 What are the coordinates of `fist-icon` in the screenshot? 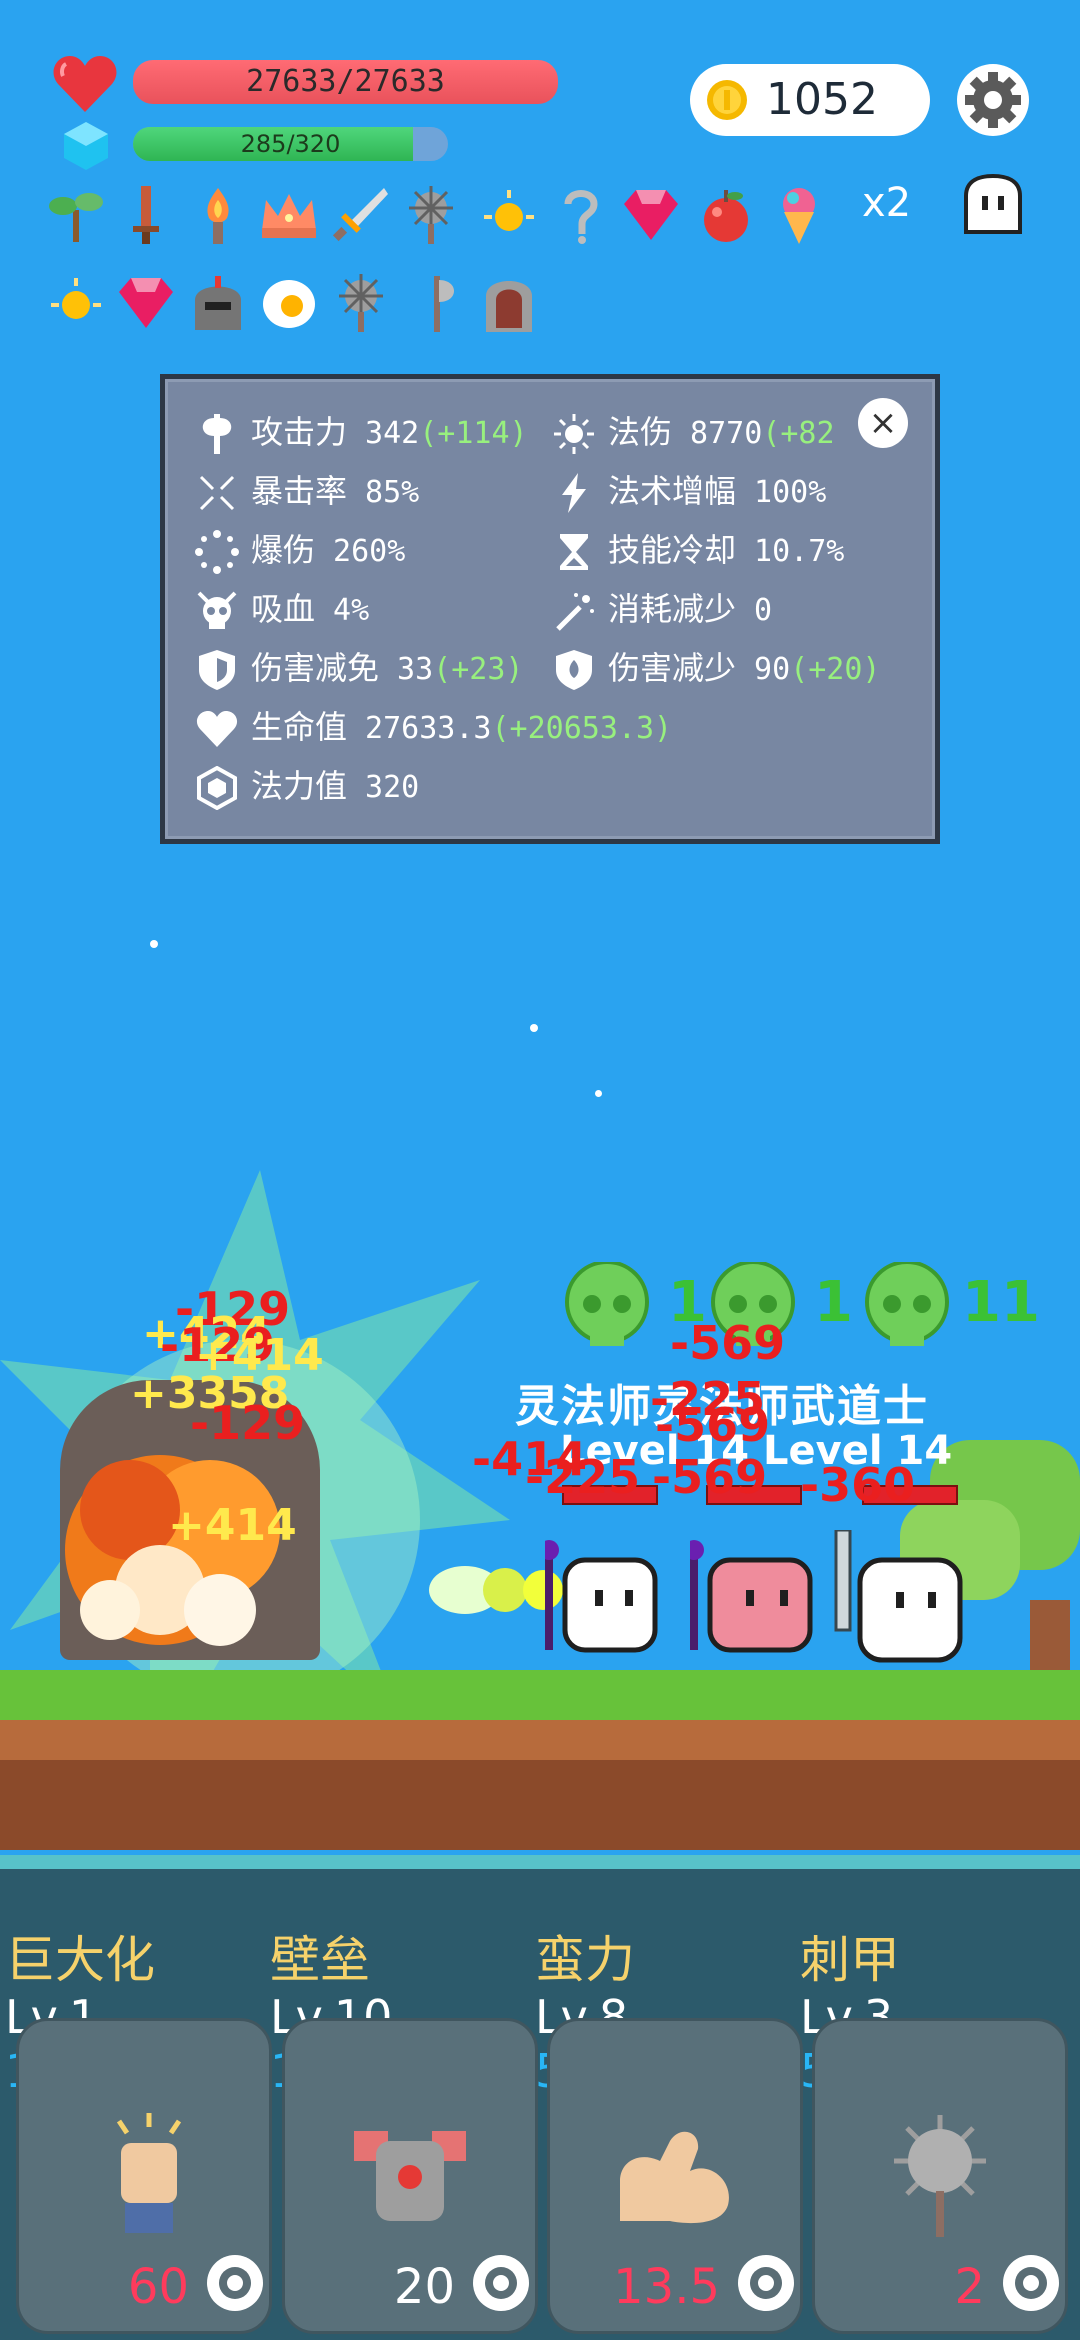 It's located at (149, 2173).